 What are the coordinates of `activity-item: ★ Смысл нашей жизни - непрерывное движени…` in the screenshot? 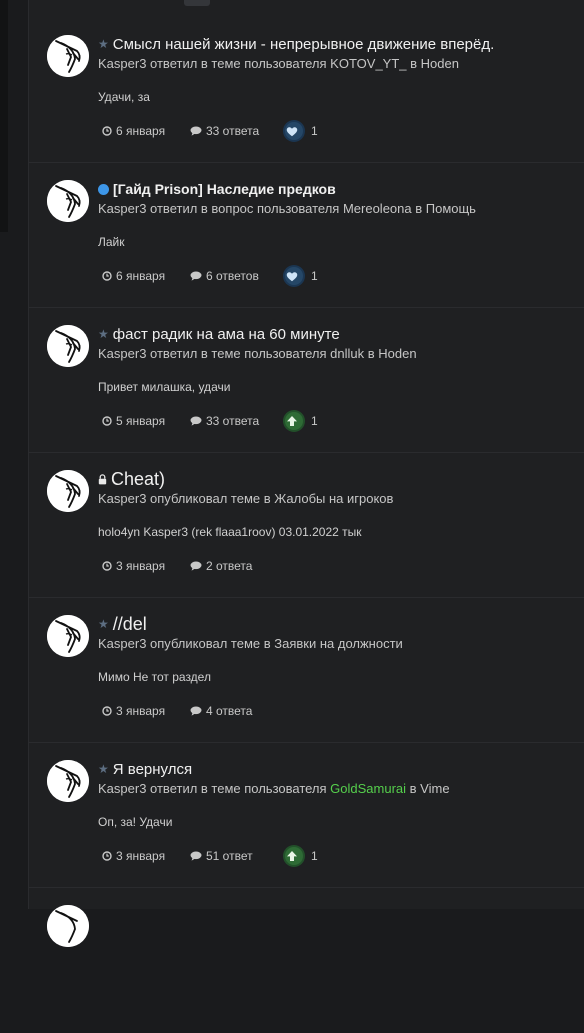 It's located at (306, 90).